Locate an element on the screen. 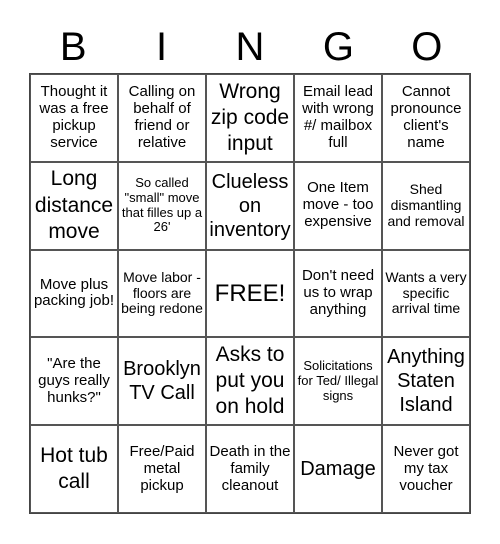 Image resolution: width=500 pixels, height=544 pixels. bingo-cell: Anything Staten Island is located at coordinates (426, 381).